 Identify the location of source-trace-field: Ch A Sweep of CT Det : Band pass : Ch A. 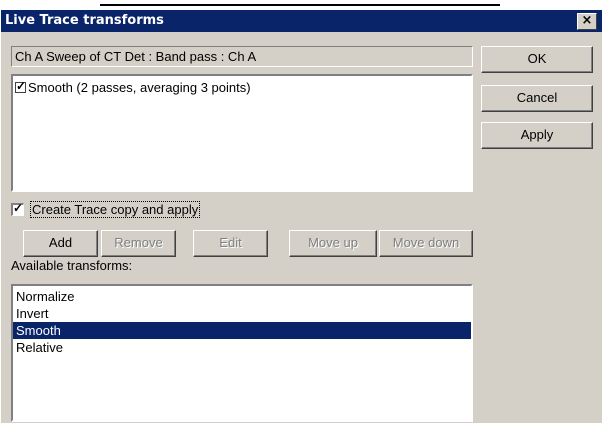
(242, 56).